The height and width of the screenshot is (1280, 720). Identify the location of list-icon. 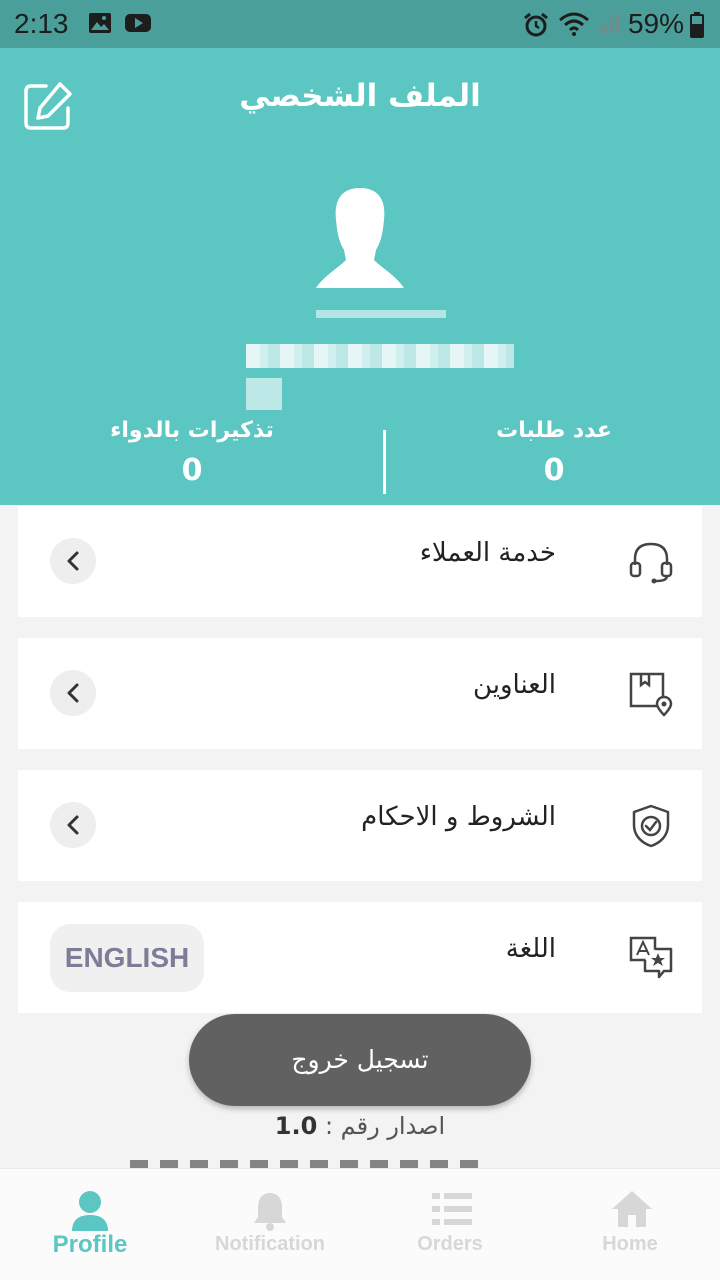
(452, 1209).